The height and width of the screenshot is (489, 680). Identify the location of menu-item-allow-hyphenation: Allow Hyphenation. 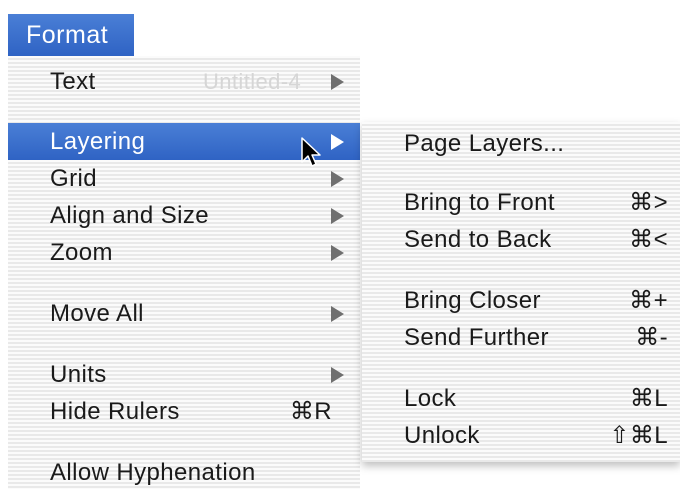
(184, 471).